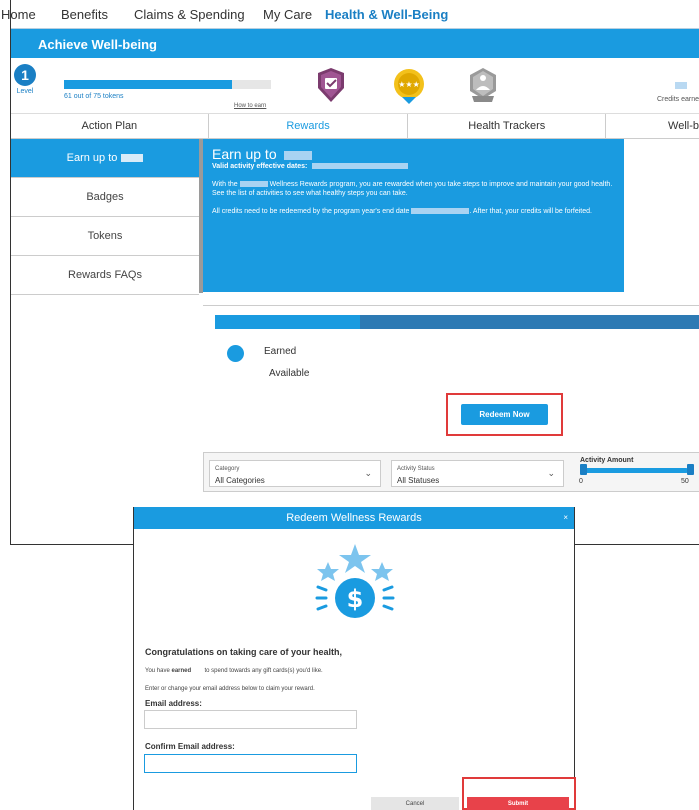 This screenshot has height=810, width=699. I want to click on page-title: Achieve Well-being, so click(97, 44).